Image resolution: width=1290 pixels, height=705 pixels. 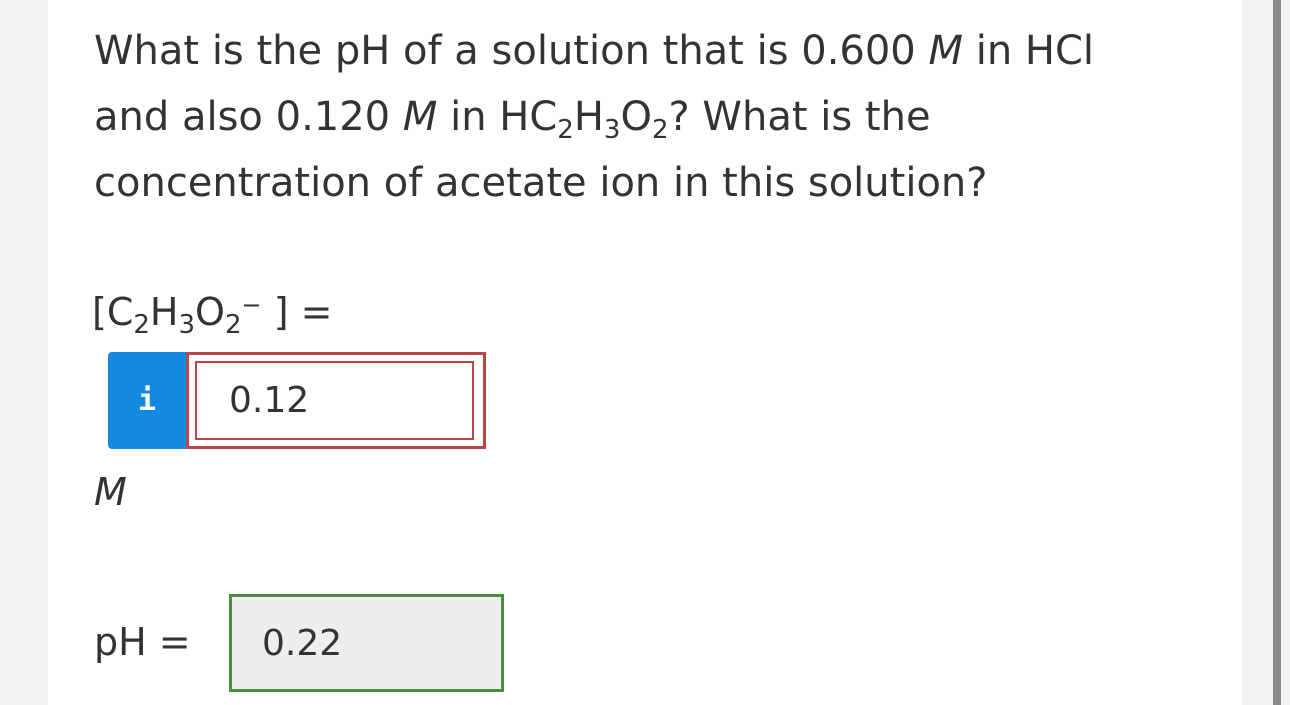 What do you see at coordinates (497, 117) in the screenshot?
I see `question-line2-mid: in HC` at bounding box center [497, 117].